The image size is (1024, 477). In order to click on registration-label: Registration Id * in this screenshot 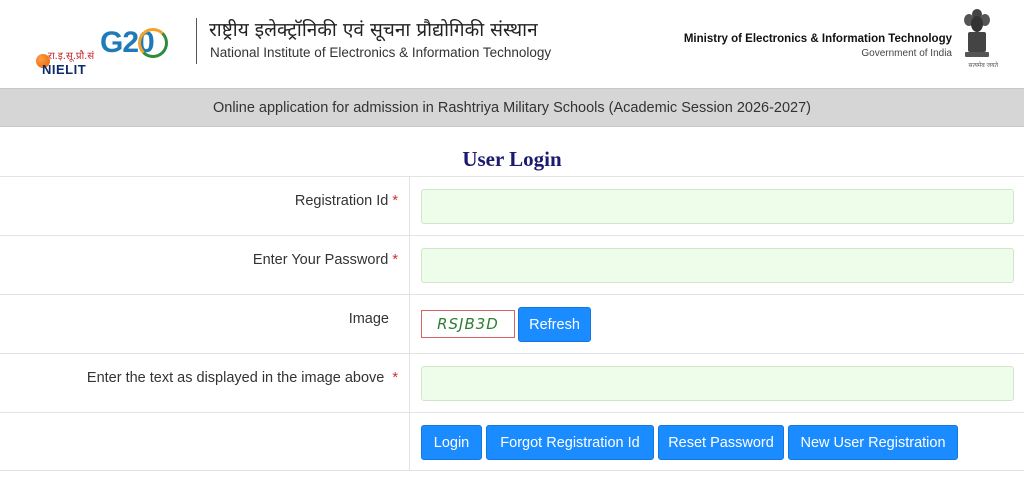, I will do `click(346, 201)`.